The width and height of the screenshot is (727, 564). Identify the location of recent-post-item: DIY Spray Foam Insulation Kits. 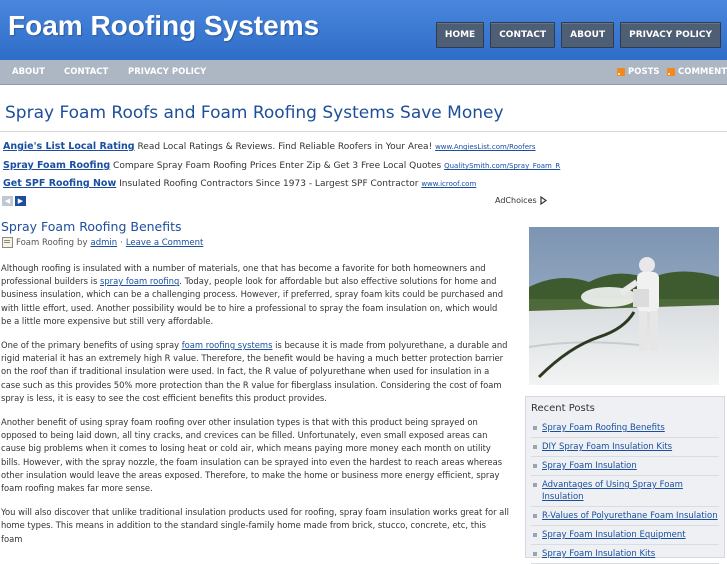
(625, 447).